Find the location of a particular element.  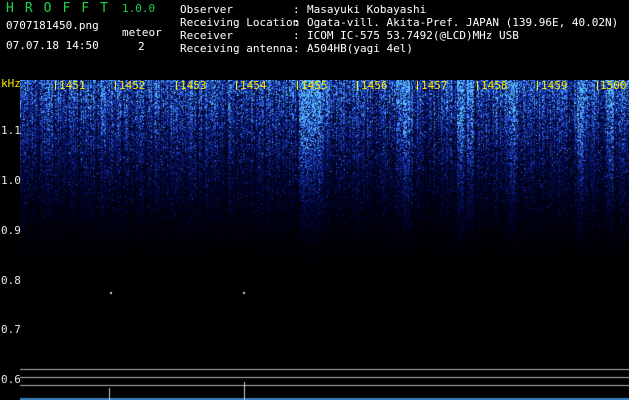

info-label: Receiver is located at coordinates (206, 35).